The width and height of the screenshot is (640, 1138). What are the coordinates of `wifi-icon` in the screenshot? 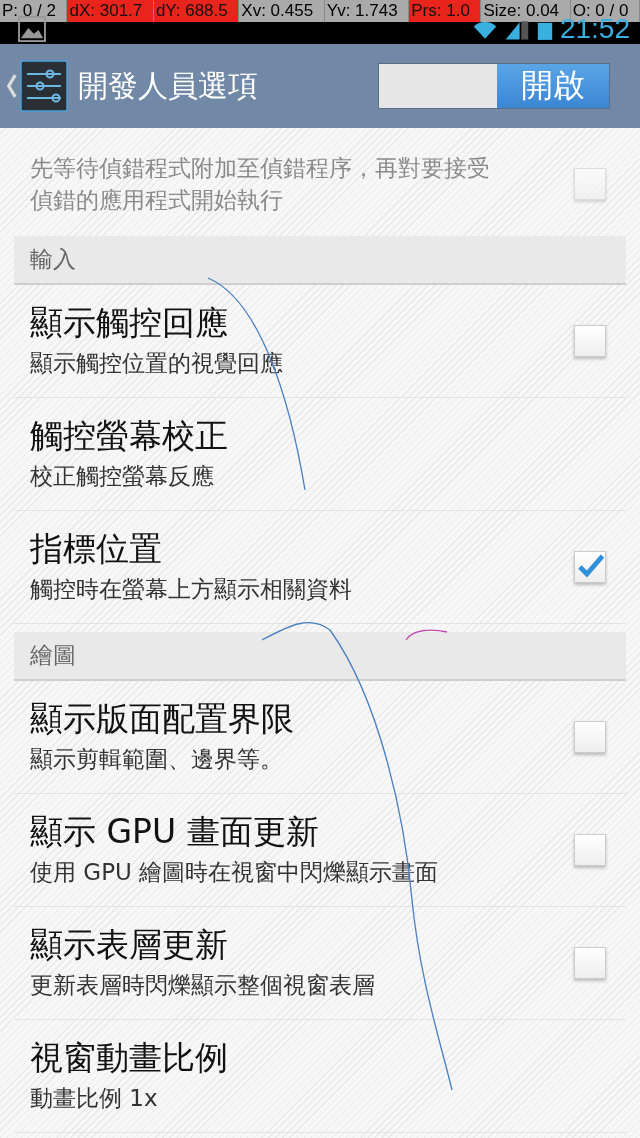 It's located at (484, 30).